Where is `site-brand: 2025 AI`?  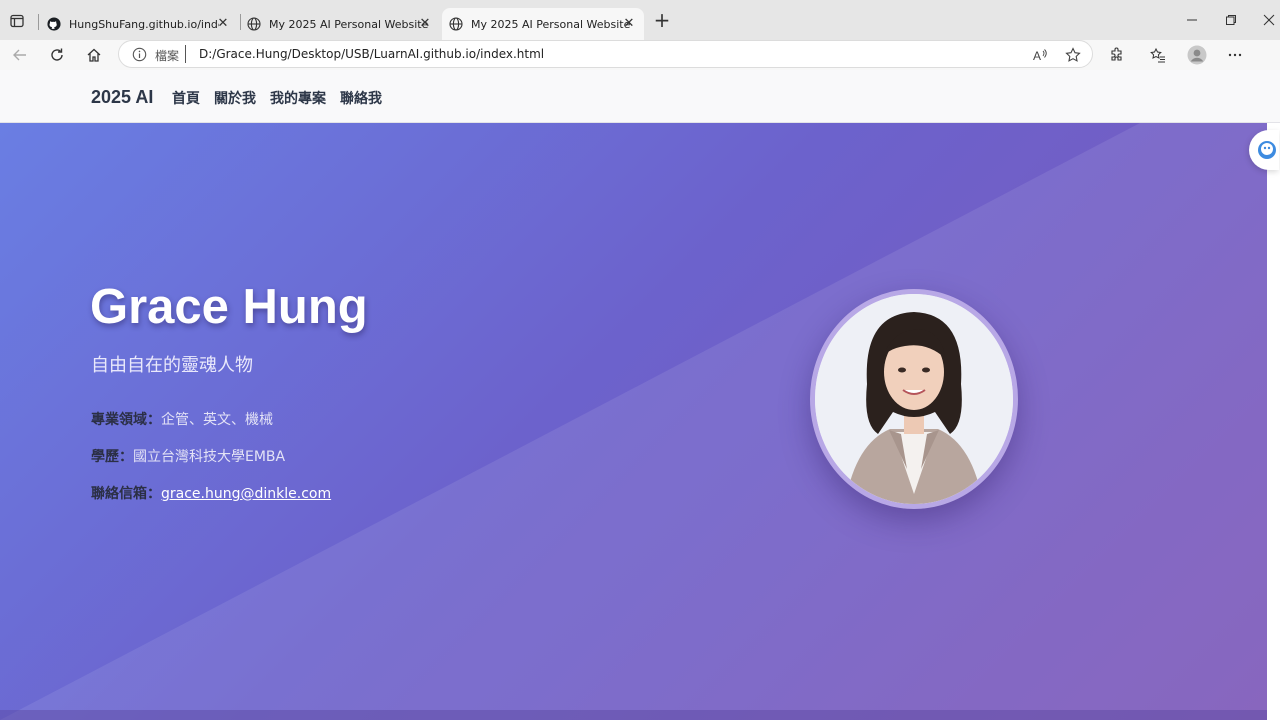 site-brand: 2025 AI is located at coordinates (122, 97).